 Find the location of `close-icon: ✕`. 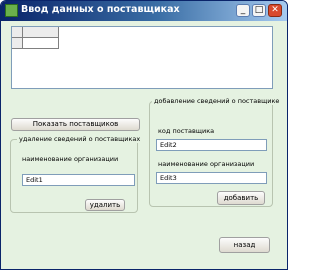

close-icon: ✕ is located at coordinates (275, 10).